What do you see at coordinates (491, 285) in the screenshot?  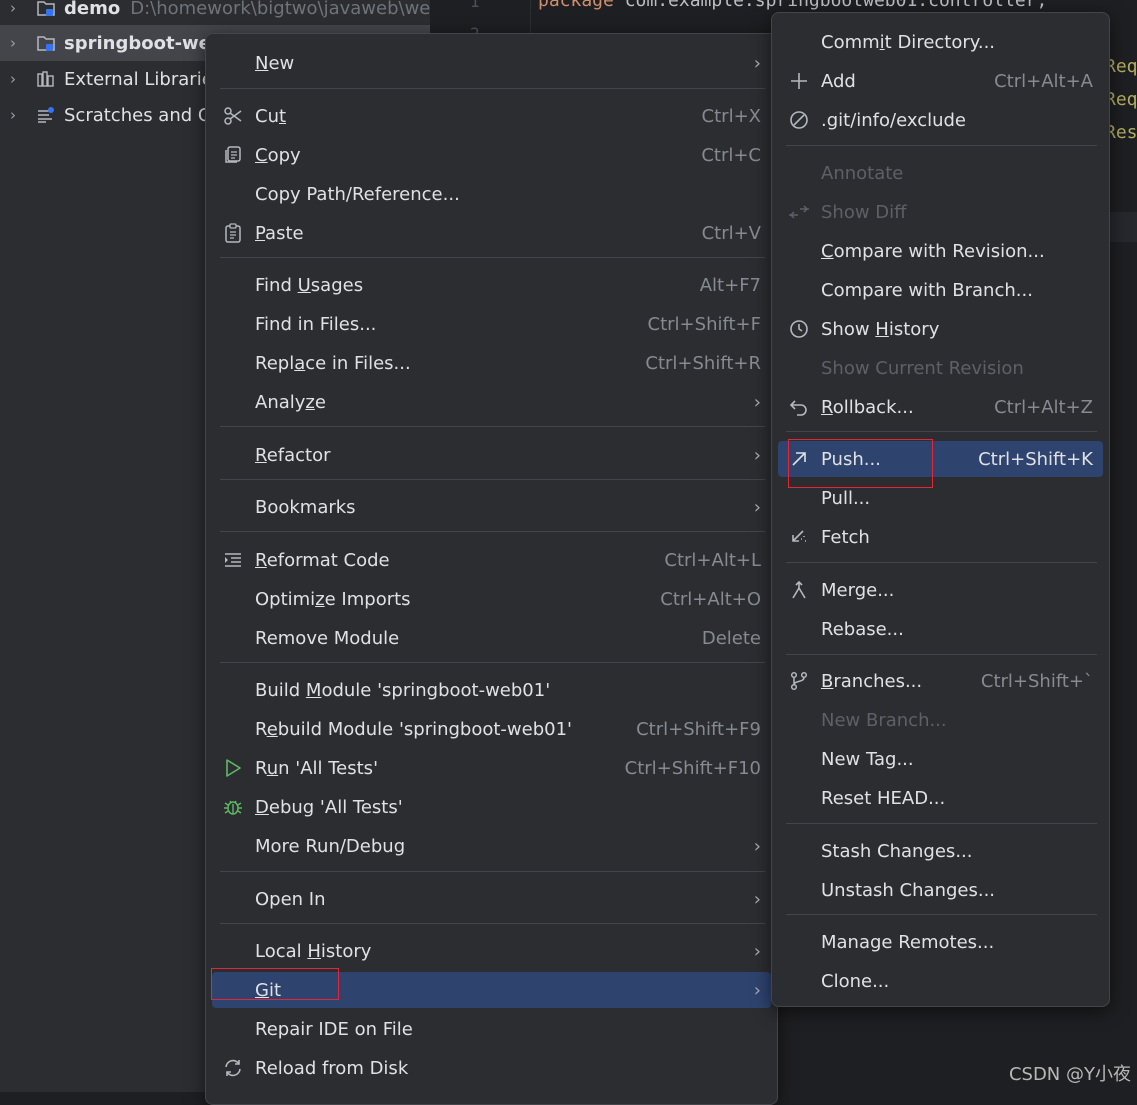 I see `menu-item-find-usages: Find Usages Alt+F7` at bounding box center [491, 285].